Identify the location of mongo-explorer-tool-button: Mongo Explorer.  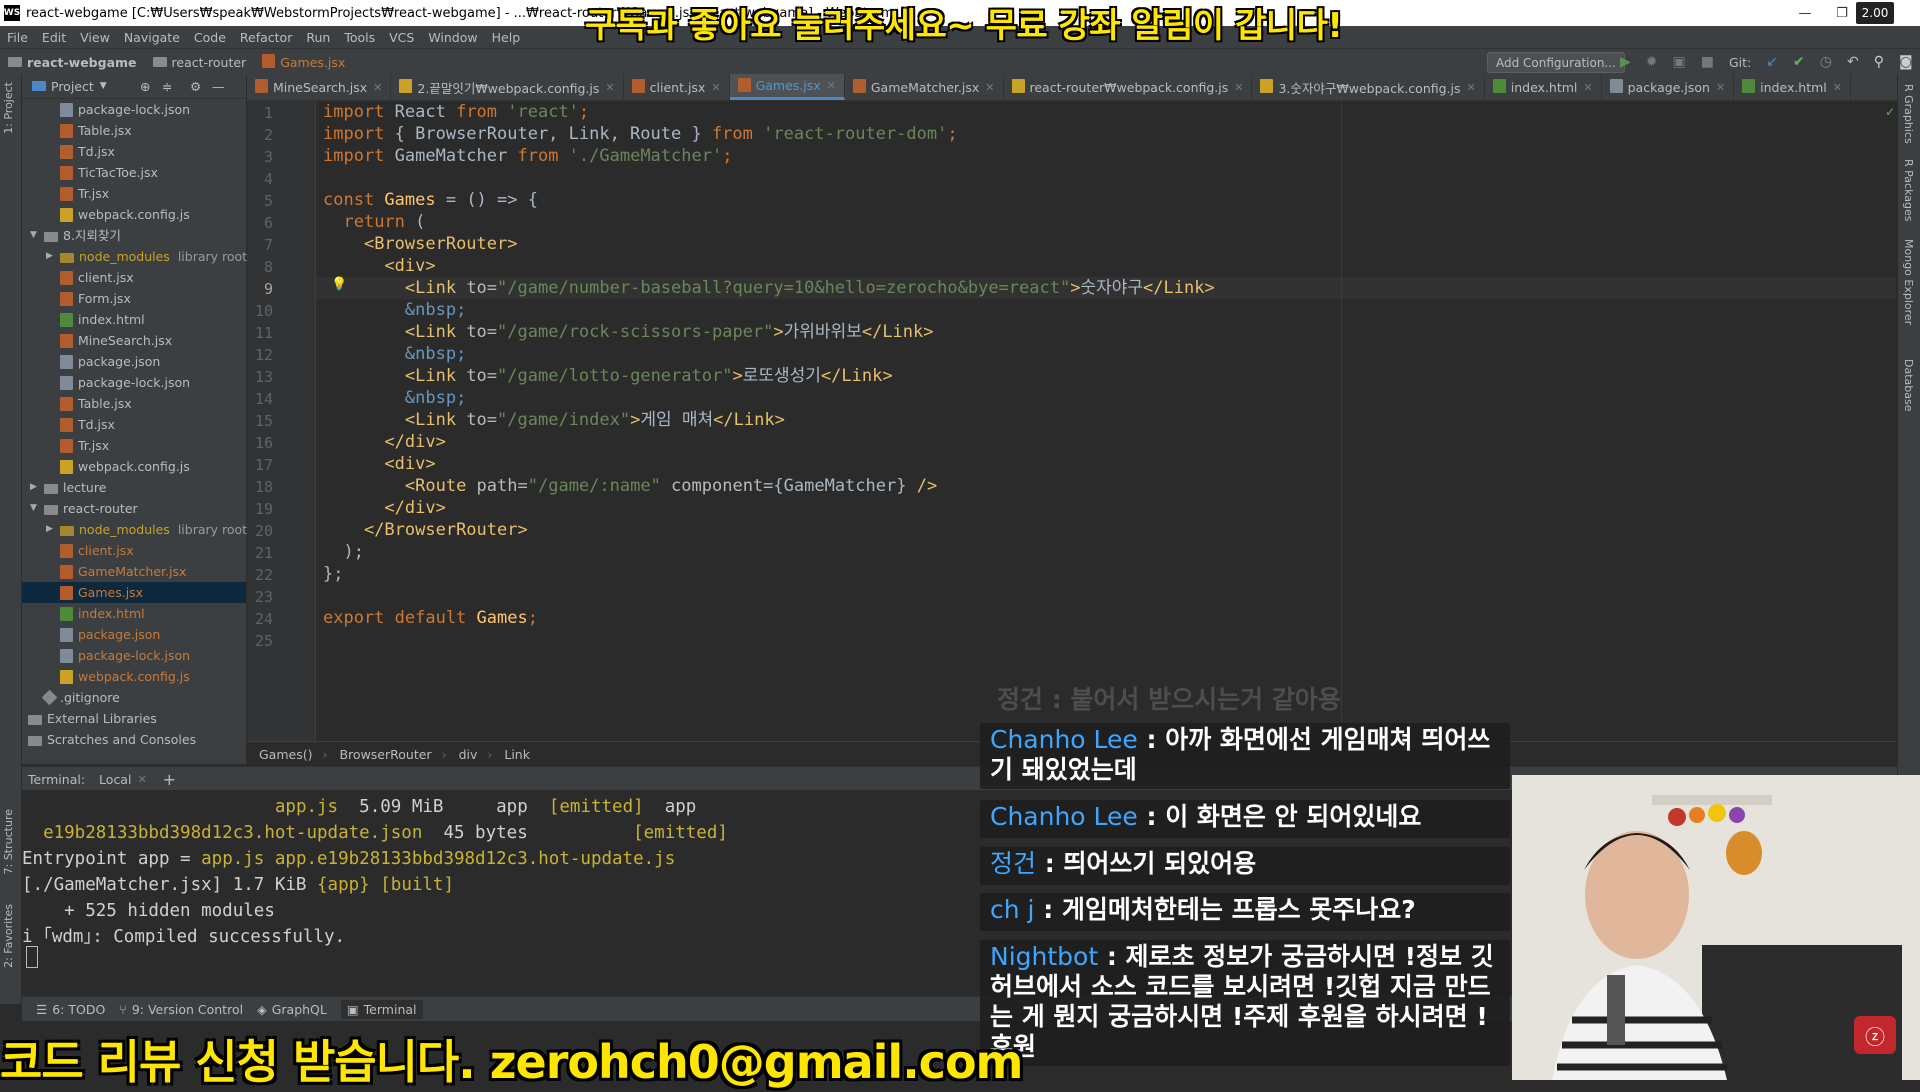
(1908, 282).